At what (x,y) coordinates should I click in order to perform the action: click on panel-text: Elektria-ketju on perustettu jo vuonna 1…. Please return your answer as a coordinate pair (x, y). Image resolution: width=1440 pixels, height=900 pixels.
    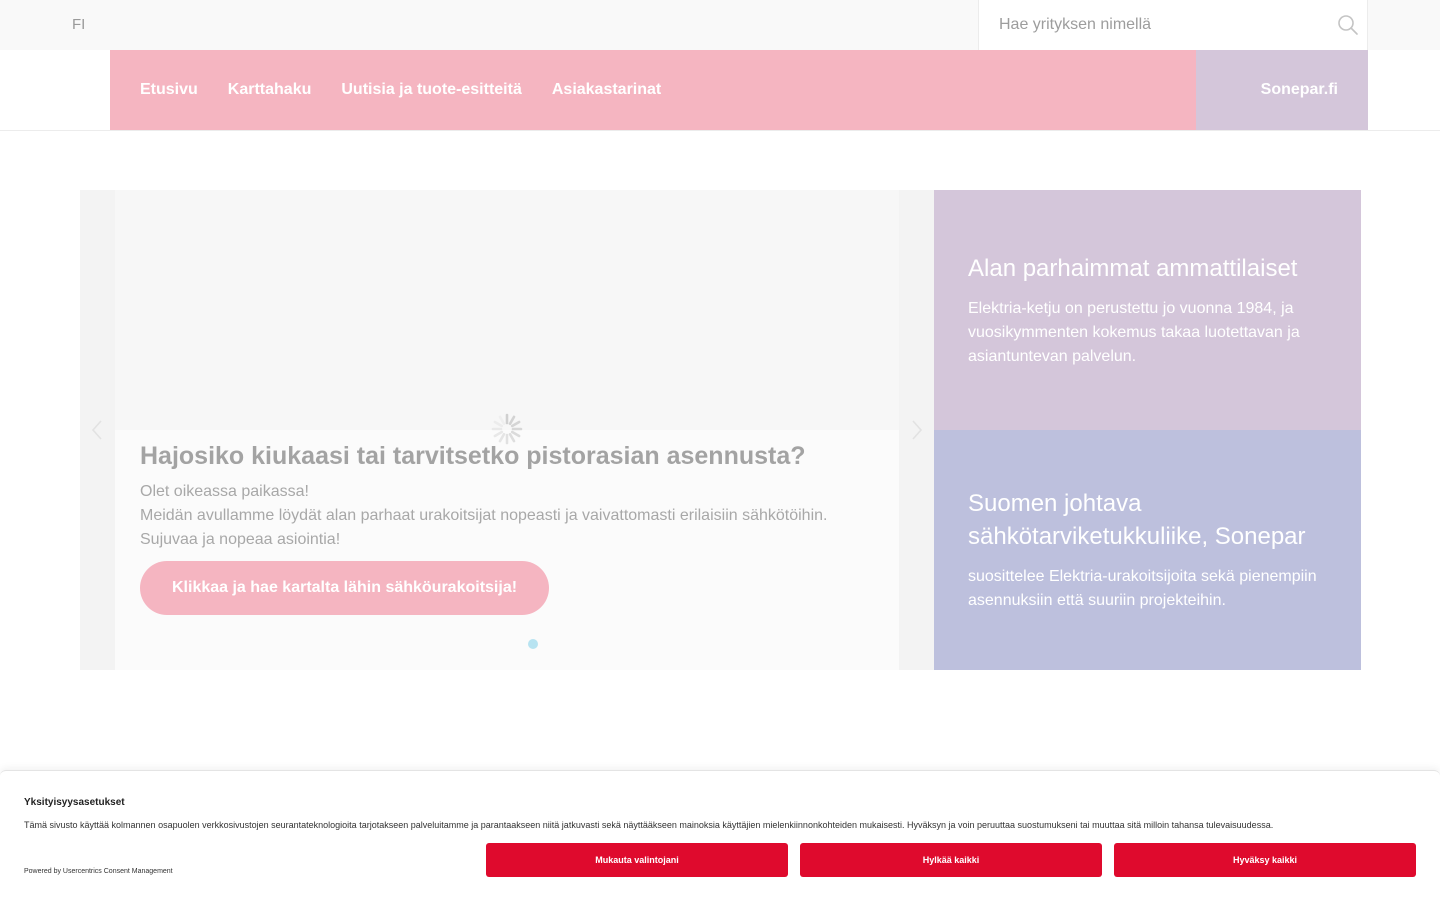
    Looking at the image, I should click on (1134, 332).